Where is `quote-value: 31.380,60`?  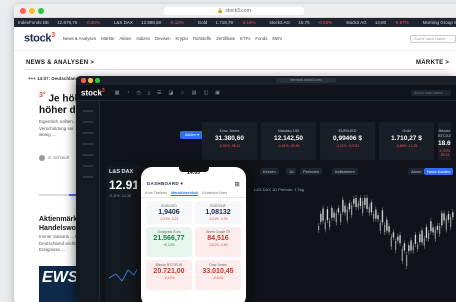 quote-value: 31.380,60 is located at coordinates (229, 138).